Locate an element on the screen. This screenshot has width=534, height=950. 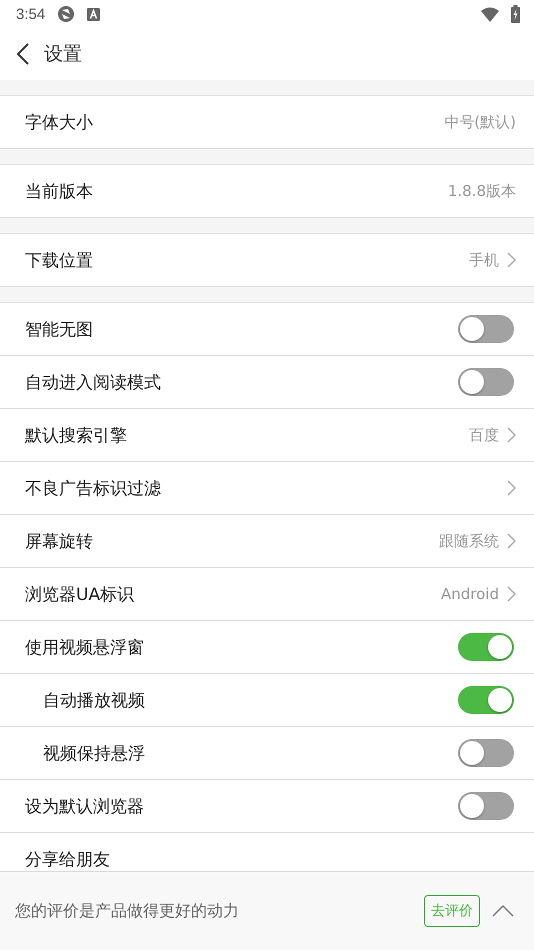
setting-label: 默认搜索引擎 is located at coordinates (76, 435).